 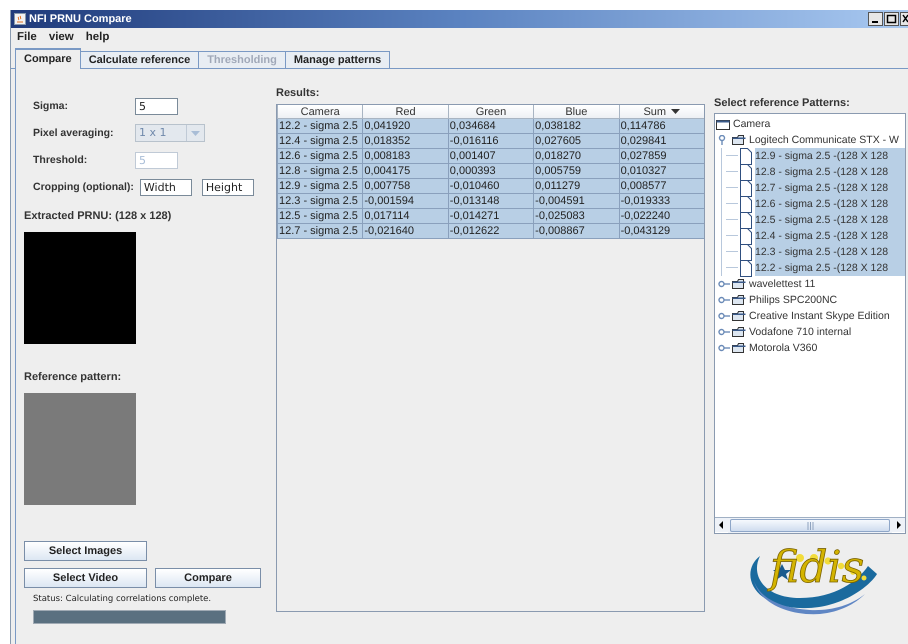 I want to click on column-header: Sum, so click(x=661, y=111).